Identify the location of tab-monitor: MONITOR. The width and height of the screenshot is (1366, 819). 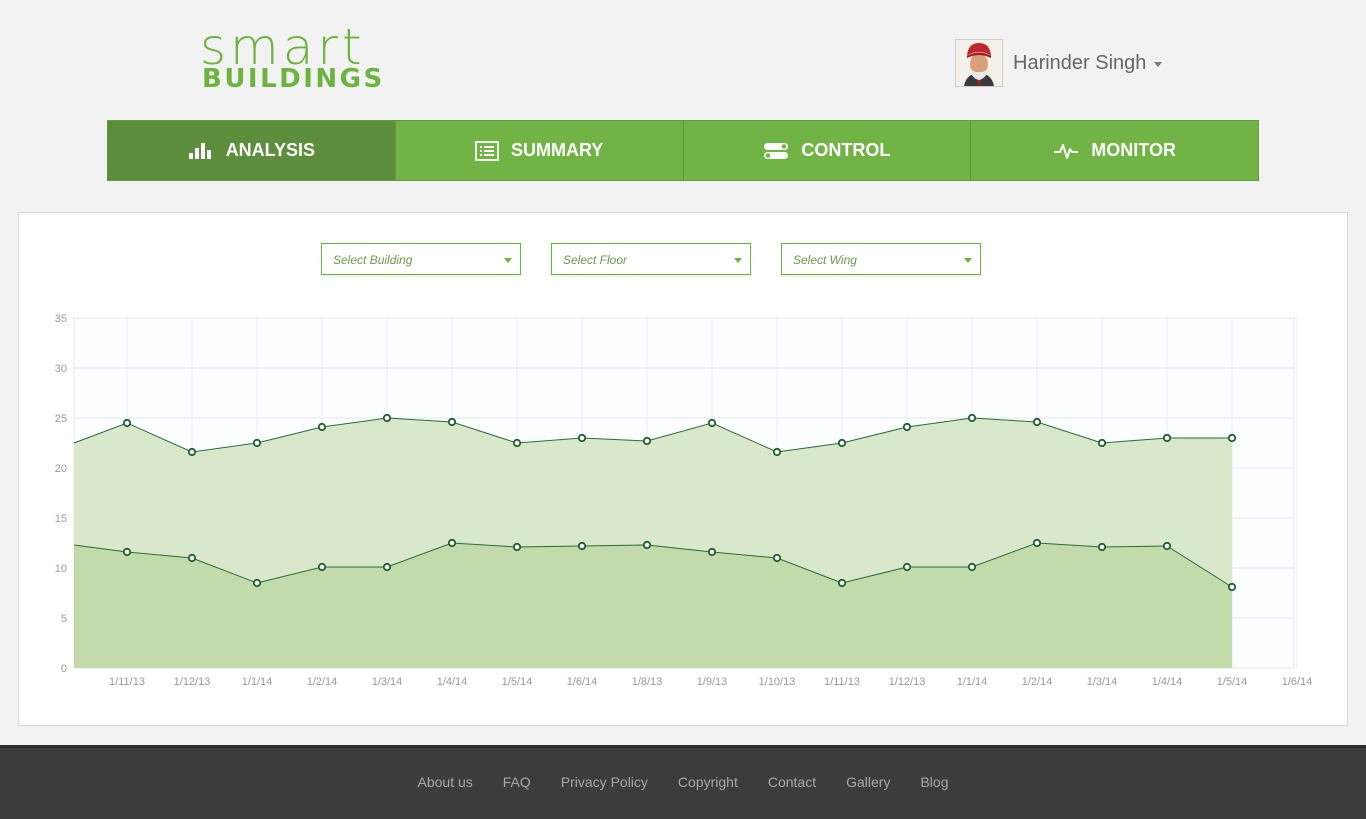
(1114, 150).